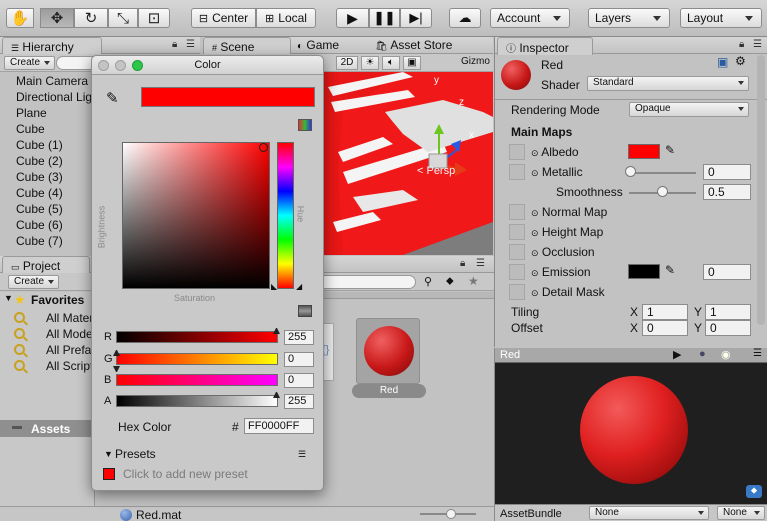  I want to click on hierarchy-item: Cube (5), so click(39, 209).